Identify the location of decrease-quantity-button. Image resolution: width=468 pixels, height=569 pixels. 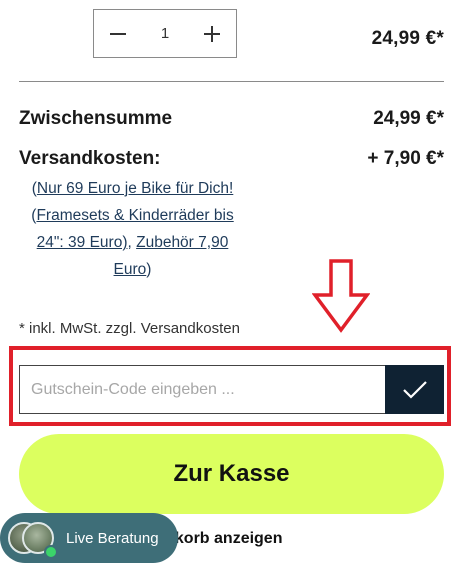
(118, 33).